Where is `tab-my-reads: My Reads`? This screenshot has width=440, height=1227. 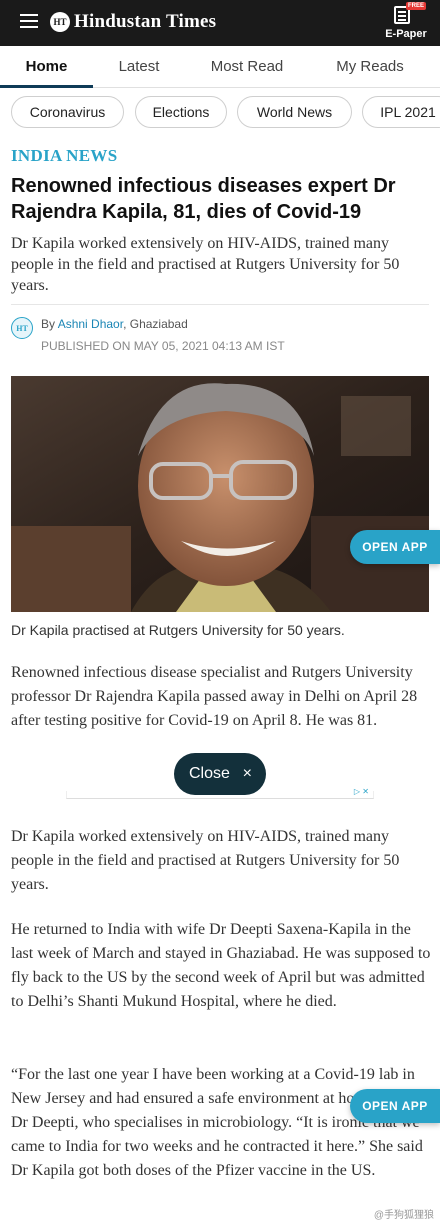 tab-my-reads: My Reads is located at coordinates (370, 67).